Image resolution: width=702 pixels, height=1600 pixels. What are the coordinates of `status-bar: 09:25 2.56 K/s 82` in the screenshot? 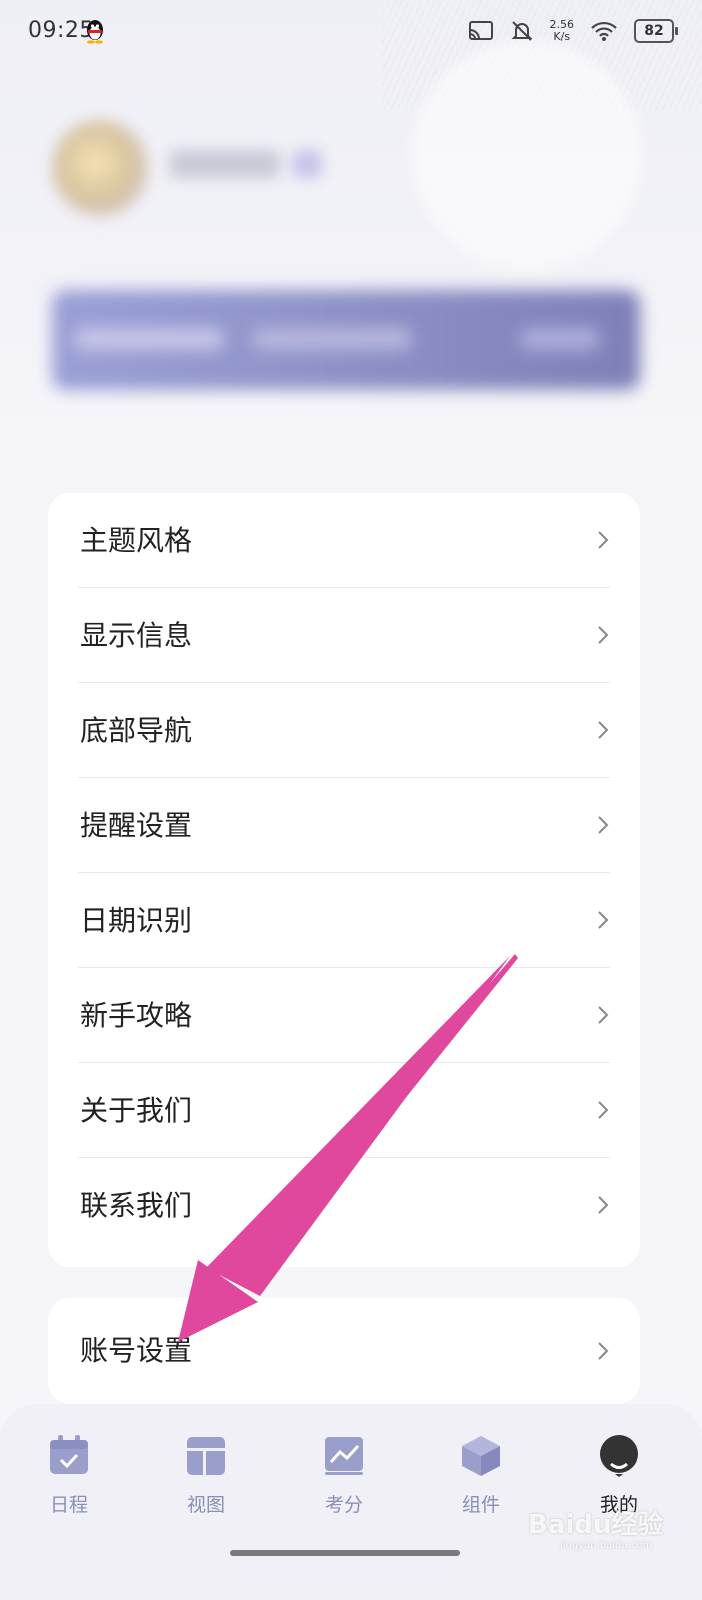 It's located at (351, 32).